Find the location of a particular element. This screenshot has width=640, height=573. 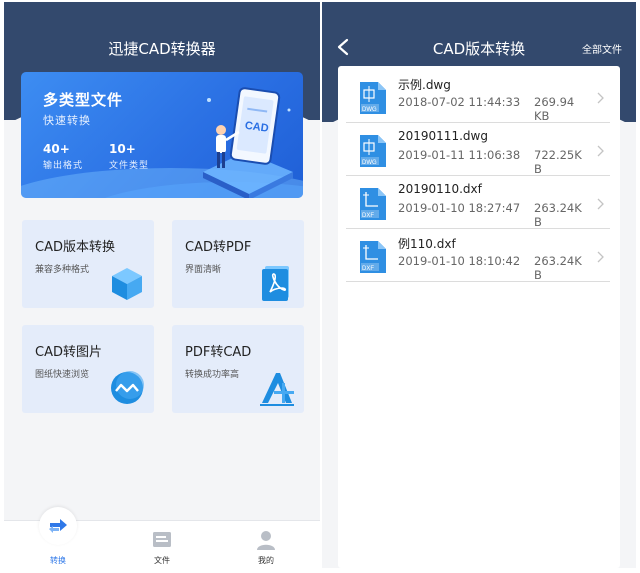

stat-number: 10+ is located at coordinates (122, 149).